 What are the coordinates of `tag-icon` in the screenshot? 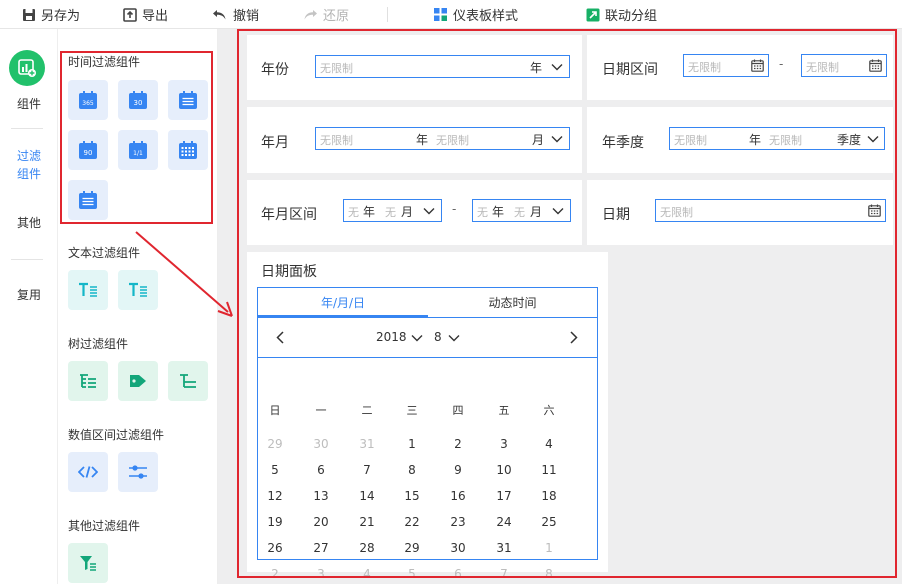 It's located at (138, 381).